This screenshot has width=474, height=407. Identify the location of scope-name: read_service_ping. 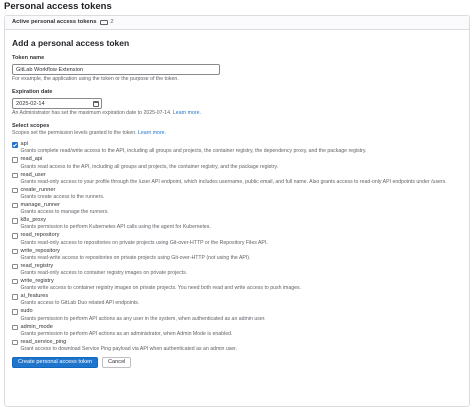
(44, 342).